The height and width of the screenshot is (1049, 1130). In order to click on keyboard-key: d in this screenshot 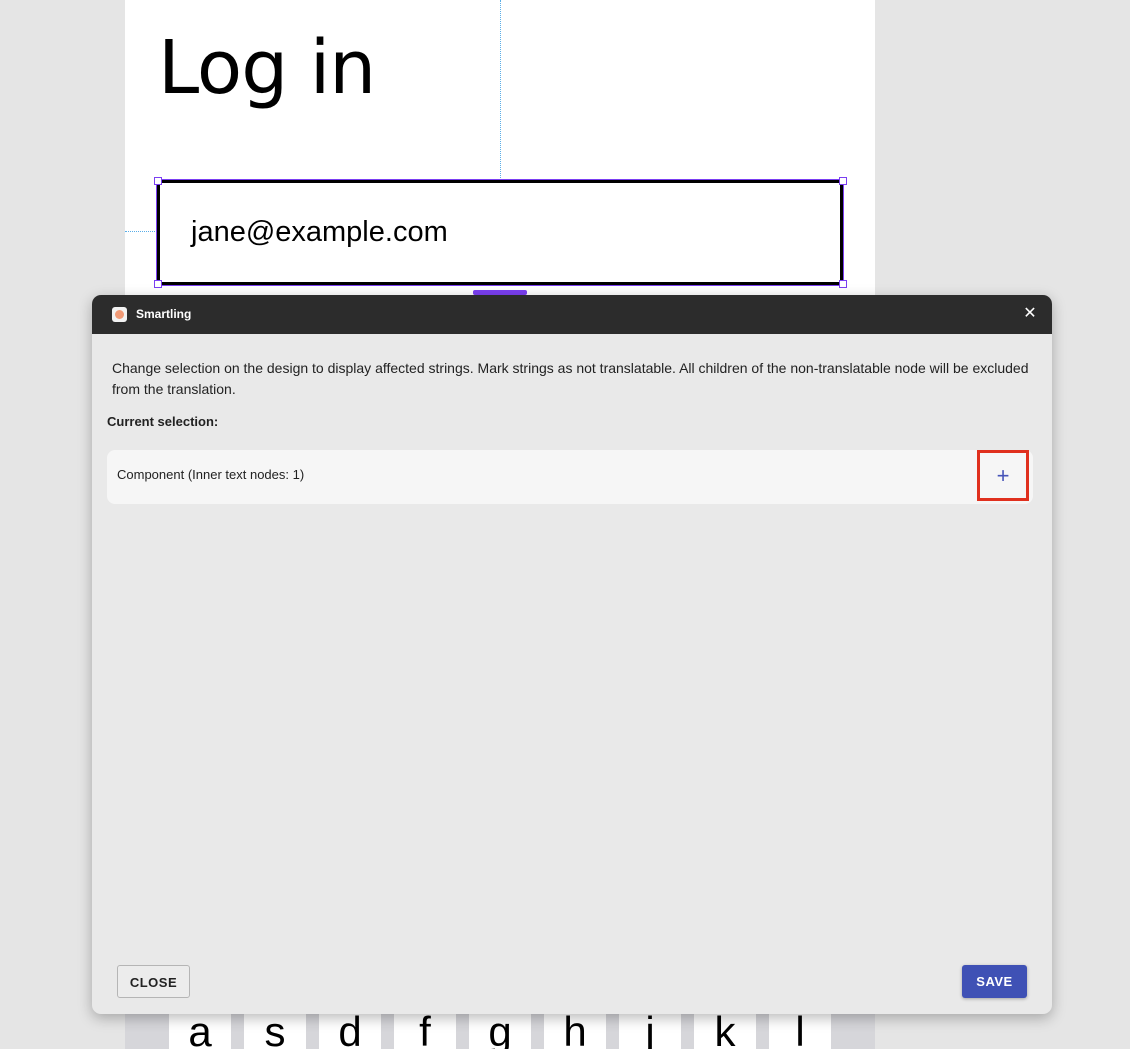, I will do `click(350, 1028)`.